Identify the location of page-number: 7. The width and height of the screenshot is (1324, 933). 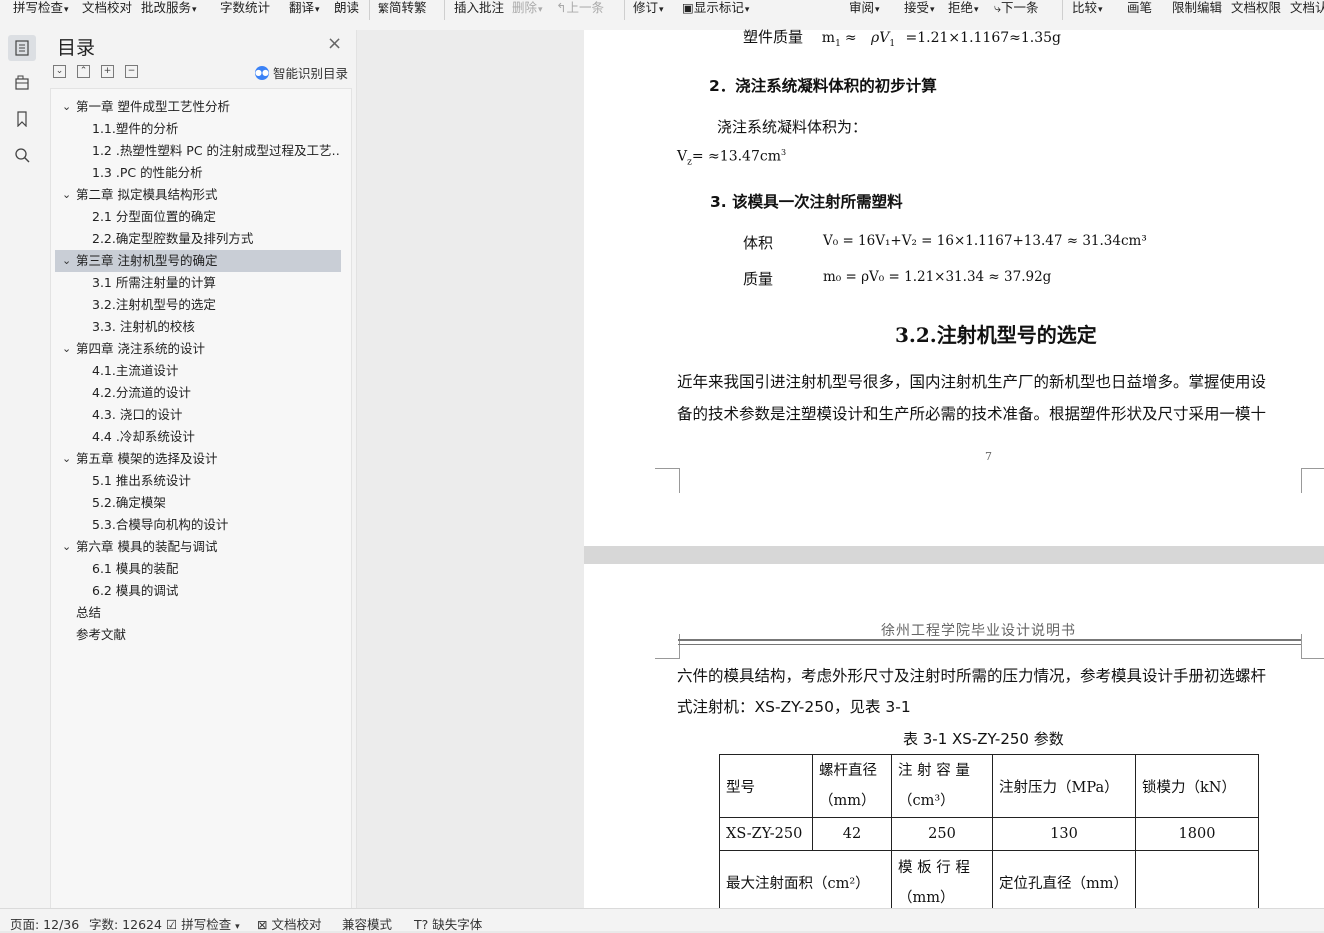
(988, 456).